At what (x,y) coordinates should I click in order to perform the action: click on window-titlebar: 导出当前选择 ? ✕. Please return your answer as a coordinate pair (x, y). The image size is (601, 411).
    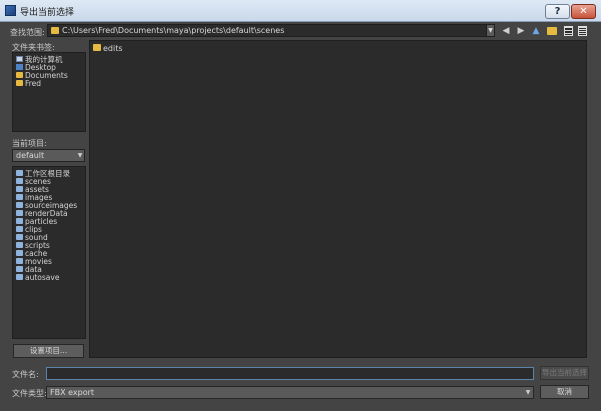
    Looking at the image, I should click on (300, 11).